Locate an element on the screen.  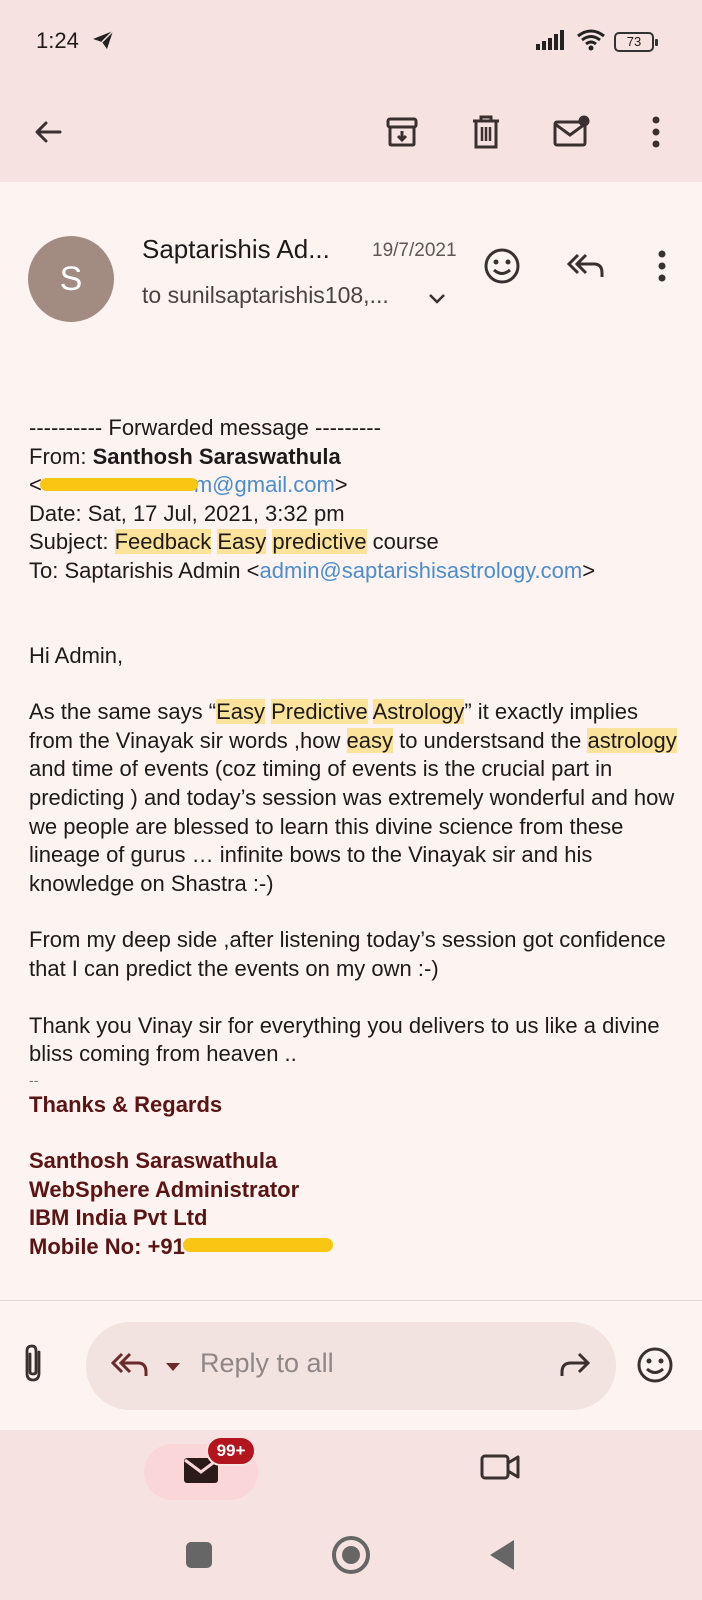
status-time: 1:24 is located at coordinates (57, 40).